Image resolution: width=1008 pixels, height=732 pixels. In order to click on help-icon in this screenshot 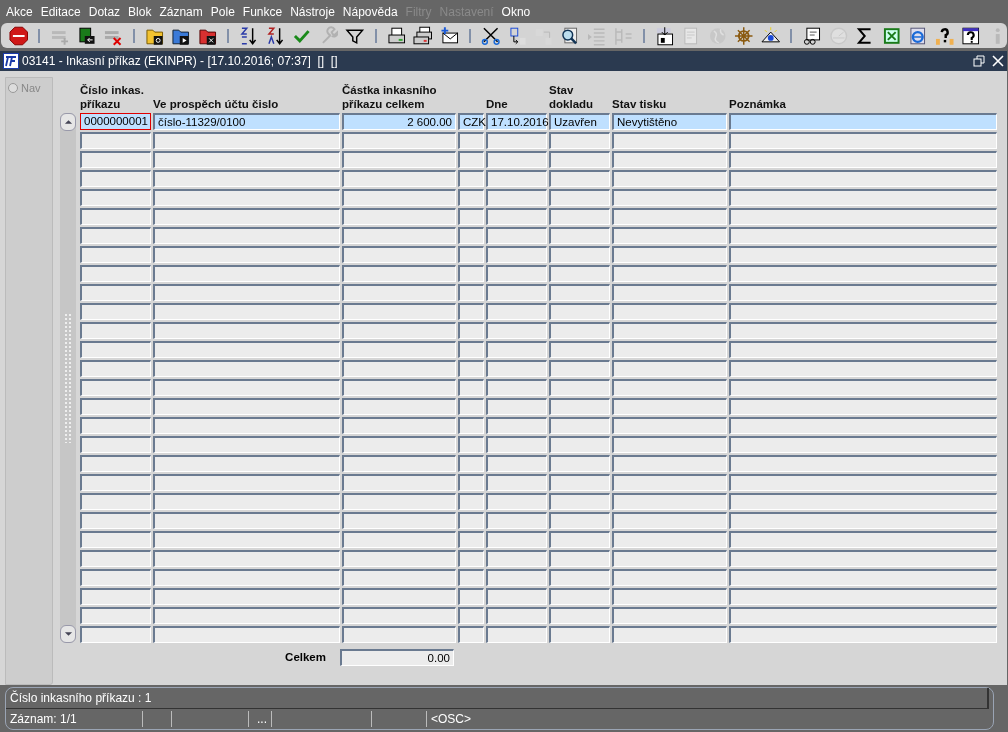, I will do `click(971, 35)`.